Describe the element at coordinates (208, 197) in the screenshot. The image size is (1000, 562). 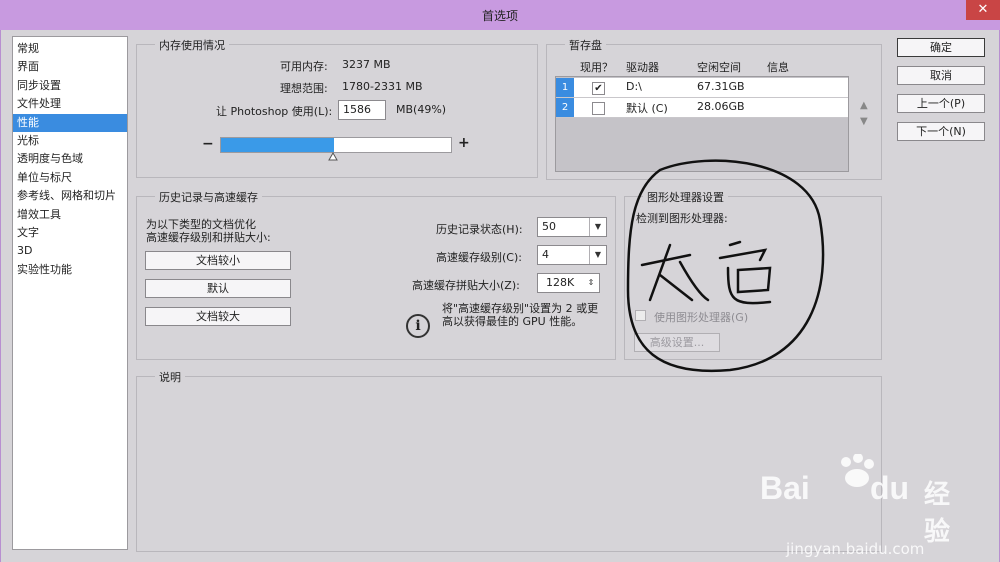
I see `history-legend: 历史记录与高速缓存` at that location.